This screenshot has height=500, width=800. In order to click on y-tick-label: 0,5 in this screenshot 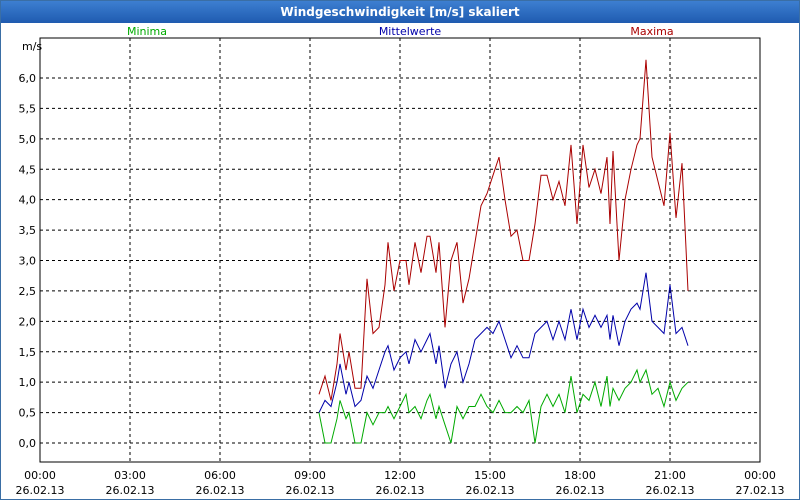, I will do `click(28, 413)`.